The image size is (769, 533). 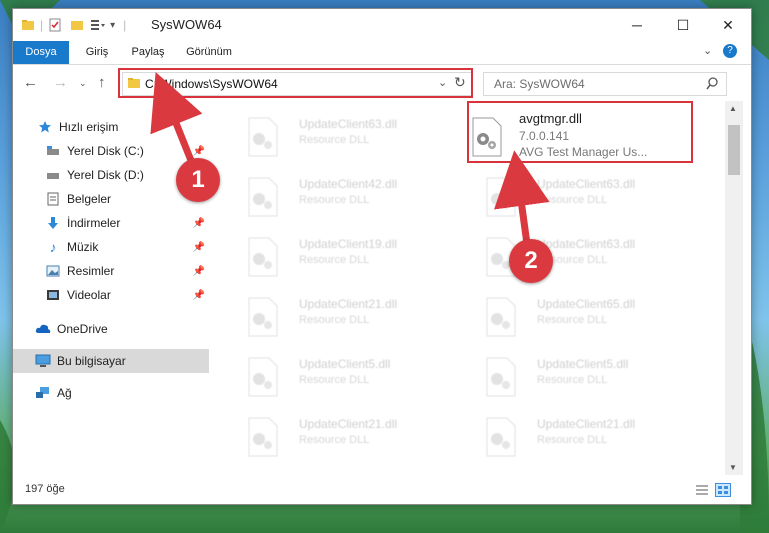 I want to click on up-icon: ↑, so click(x=102, y=82).